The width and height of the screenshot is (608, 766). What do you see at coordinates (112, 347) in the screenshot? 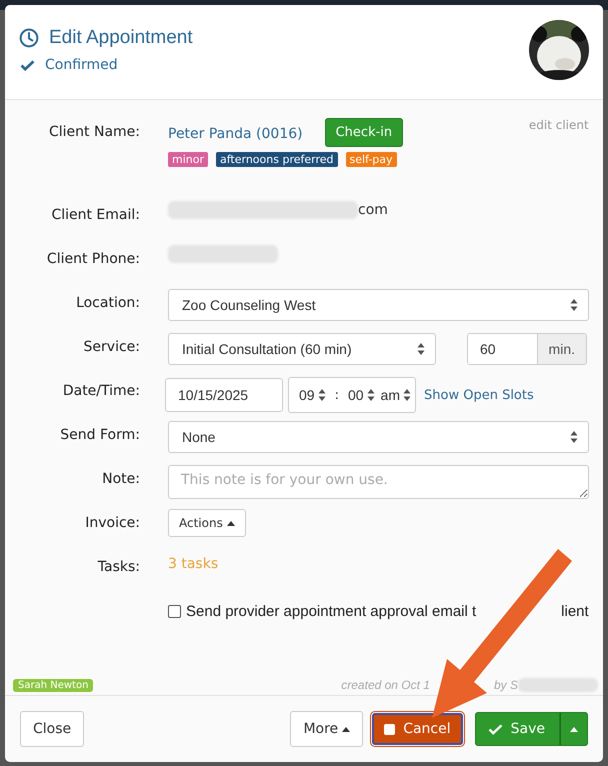
I see `field-label: Service:` at bounding box center [112, 347].